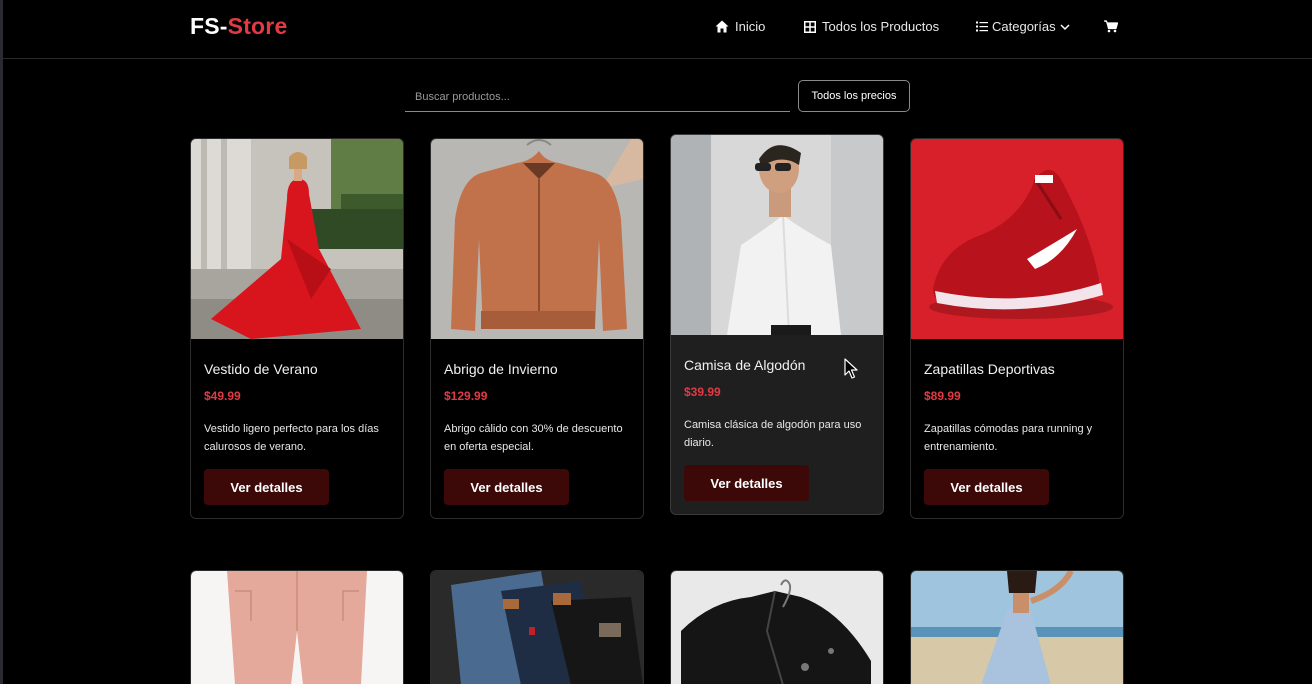 The width and height of the screenshot is (1312, 684). I want to click on grid-icon, so click(810, 26).